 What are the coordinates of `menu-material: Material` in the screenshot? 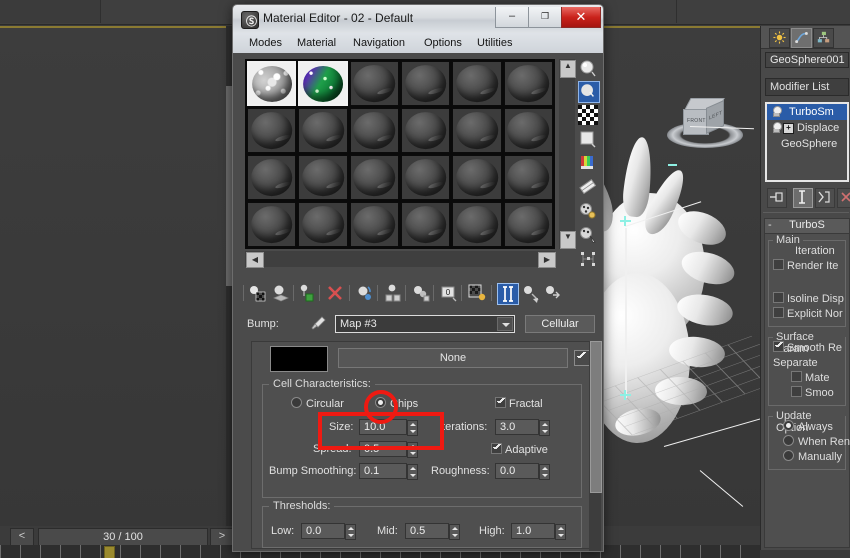 It's located at (316, 43).